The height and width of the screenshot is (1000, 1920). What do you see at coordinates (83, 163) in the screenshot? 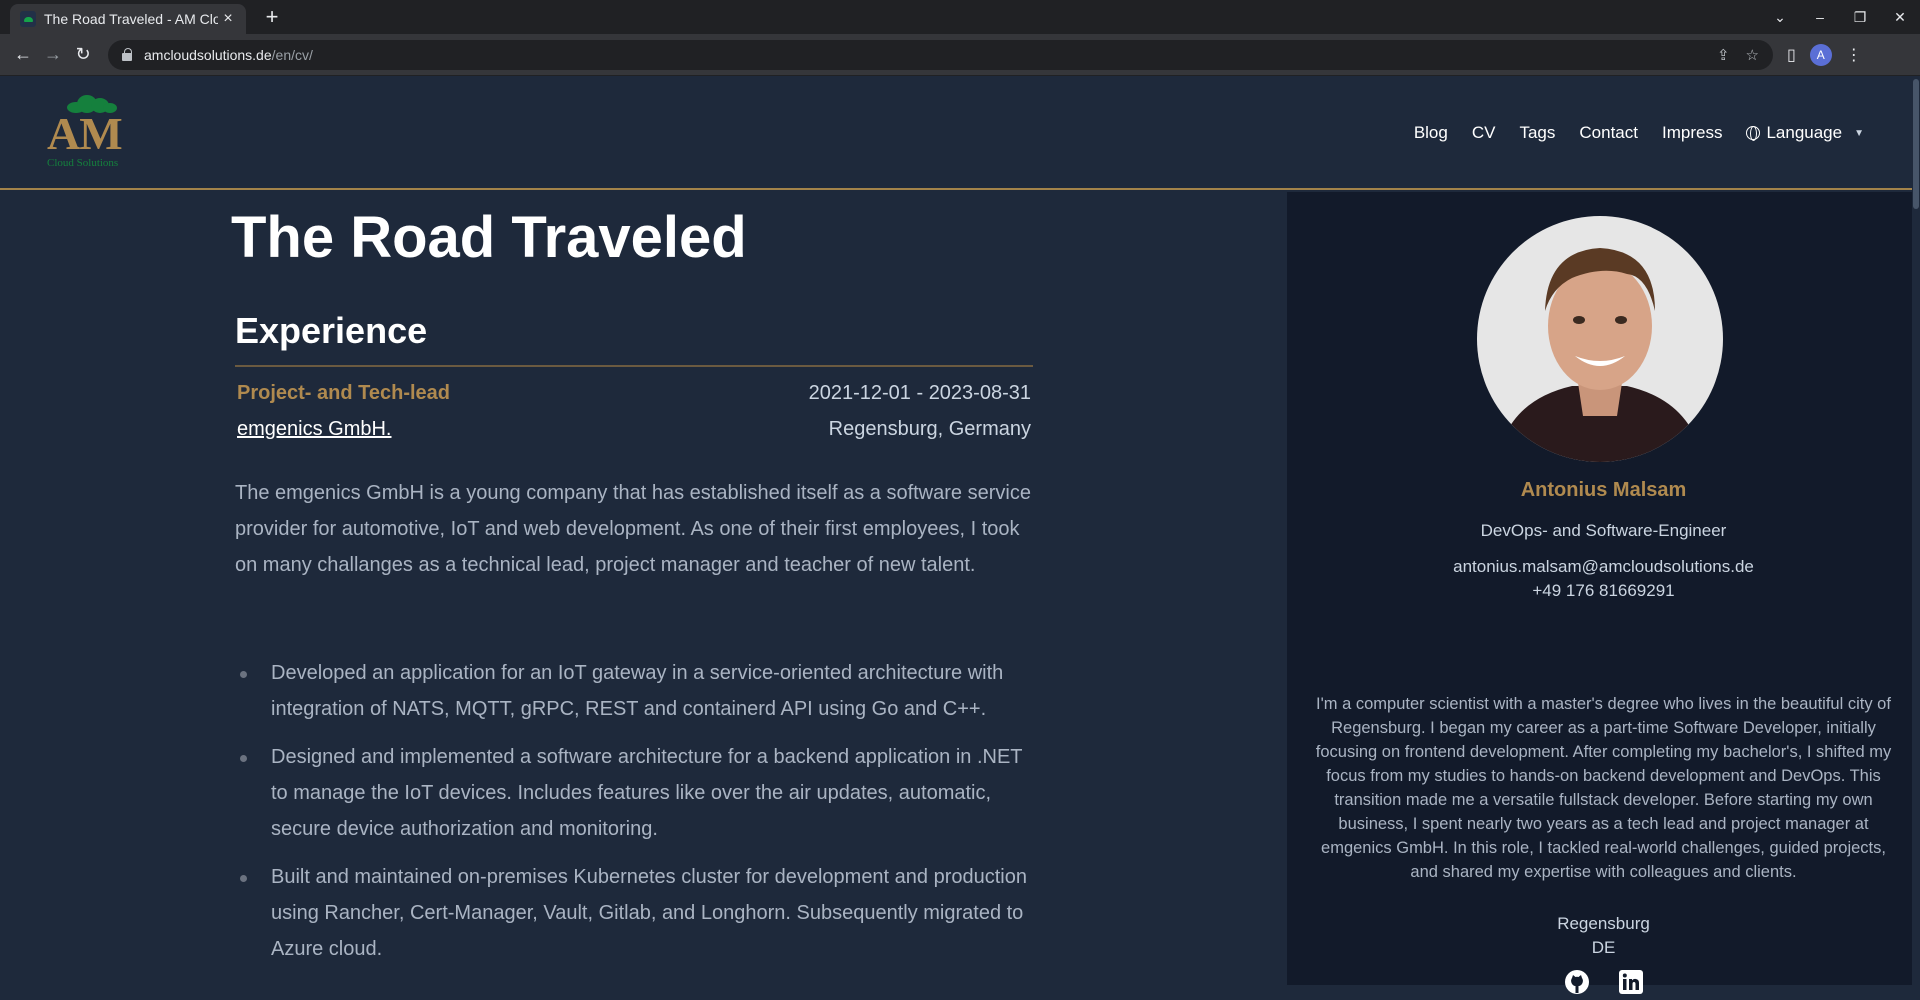
I see `logo-subtitle: Cloud Solutions` at bounding box center [83, 163].